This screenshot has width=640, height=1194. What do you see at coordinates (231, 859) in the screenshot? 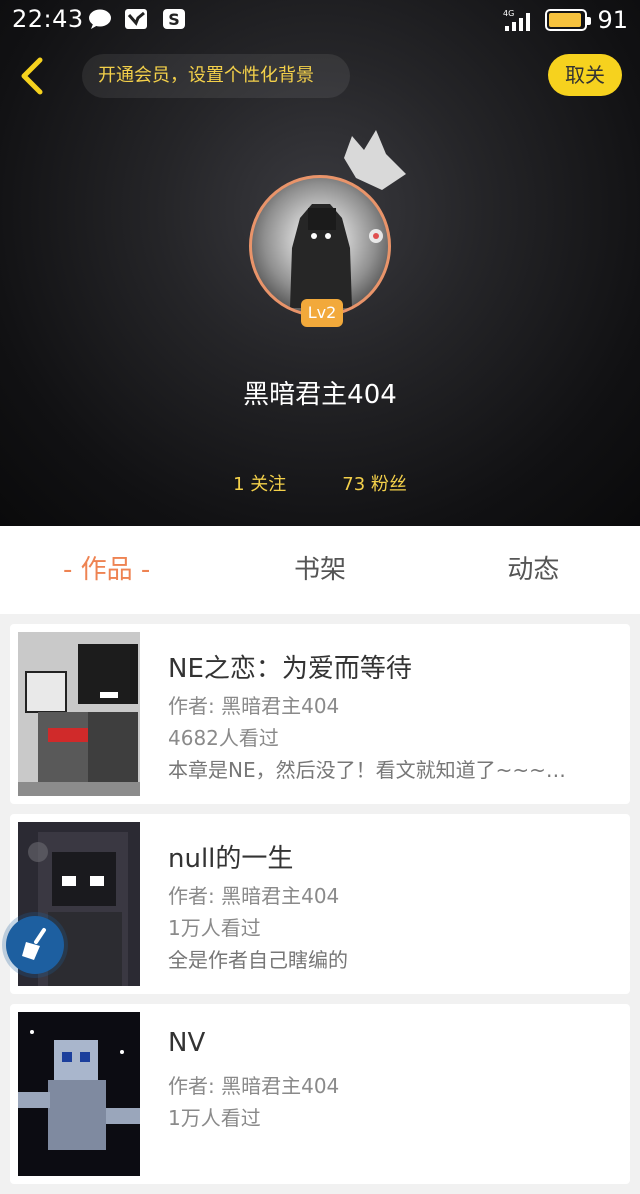
I see `work-title: null的一生` at bounding box center [231, 859].